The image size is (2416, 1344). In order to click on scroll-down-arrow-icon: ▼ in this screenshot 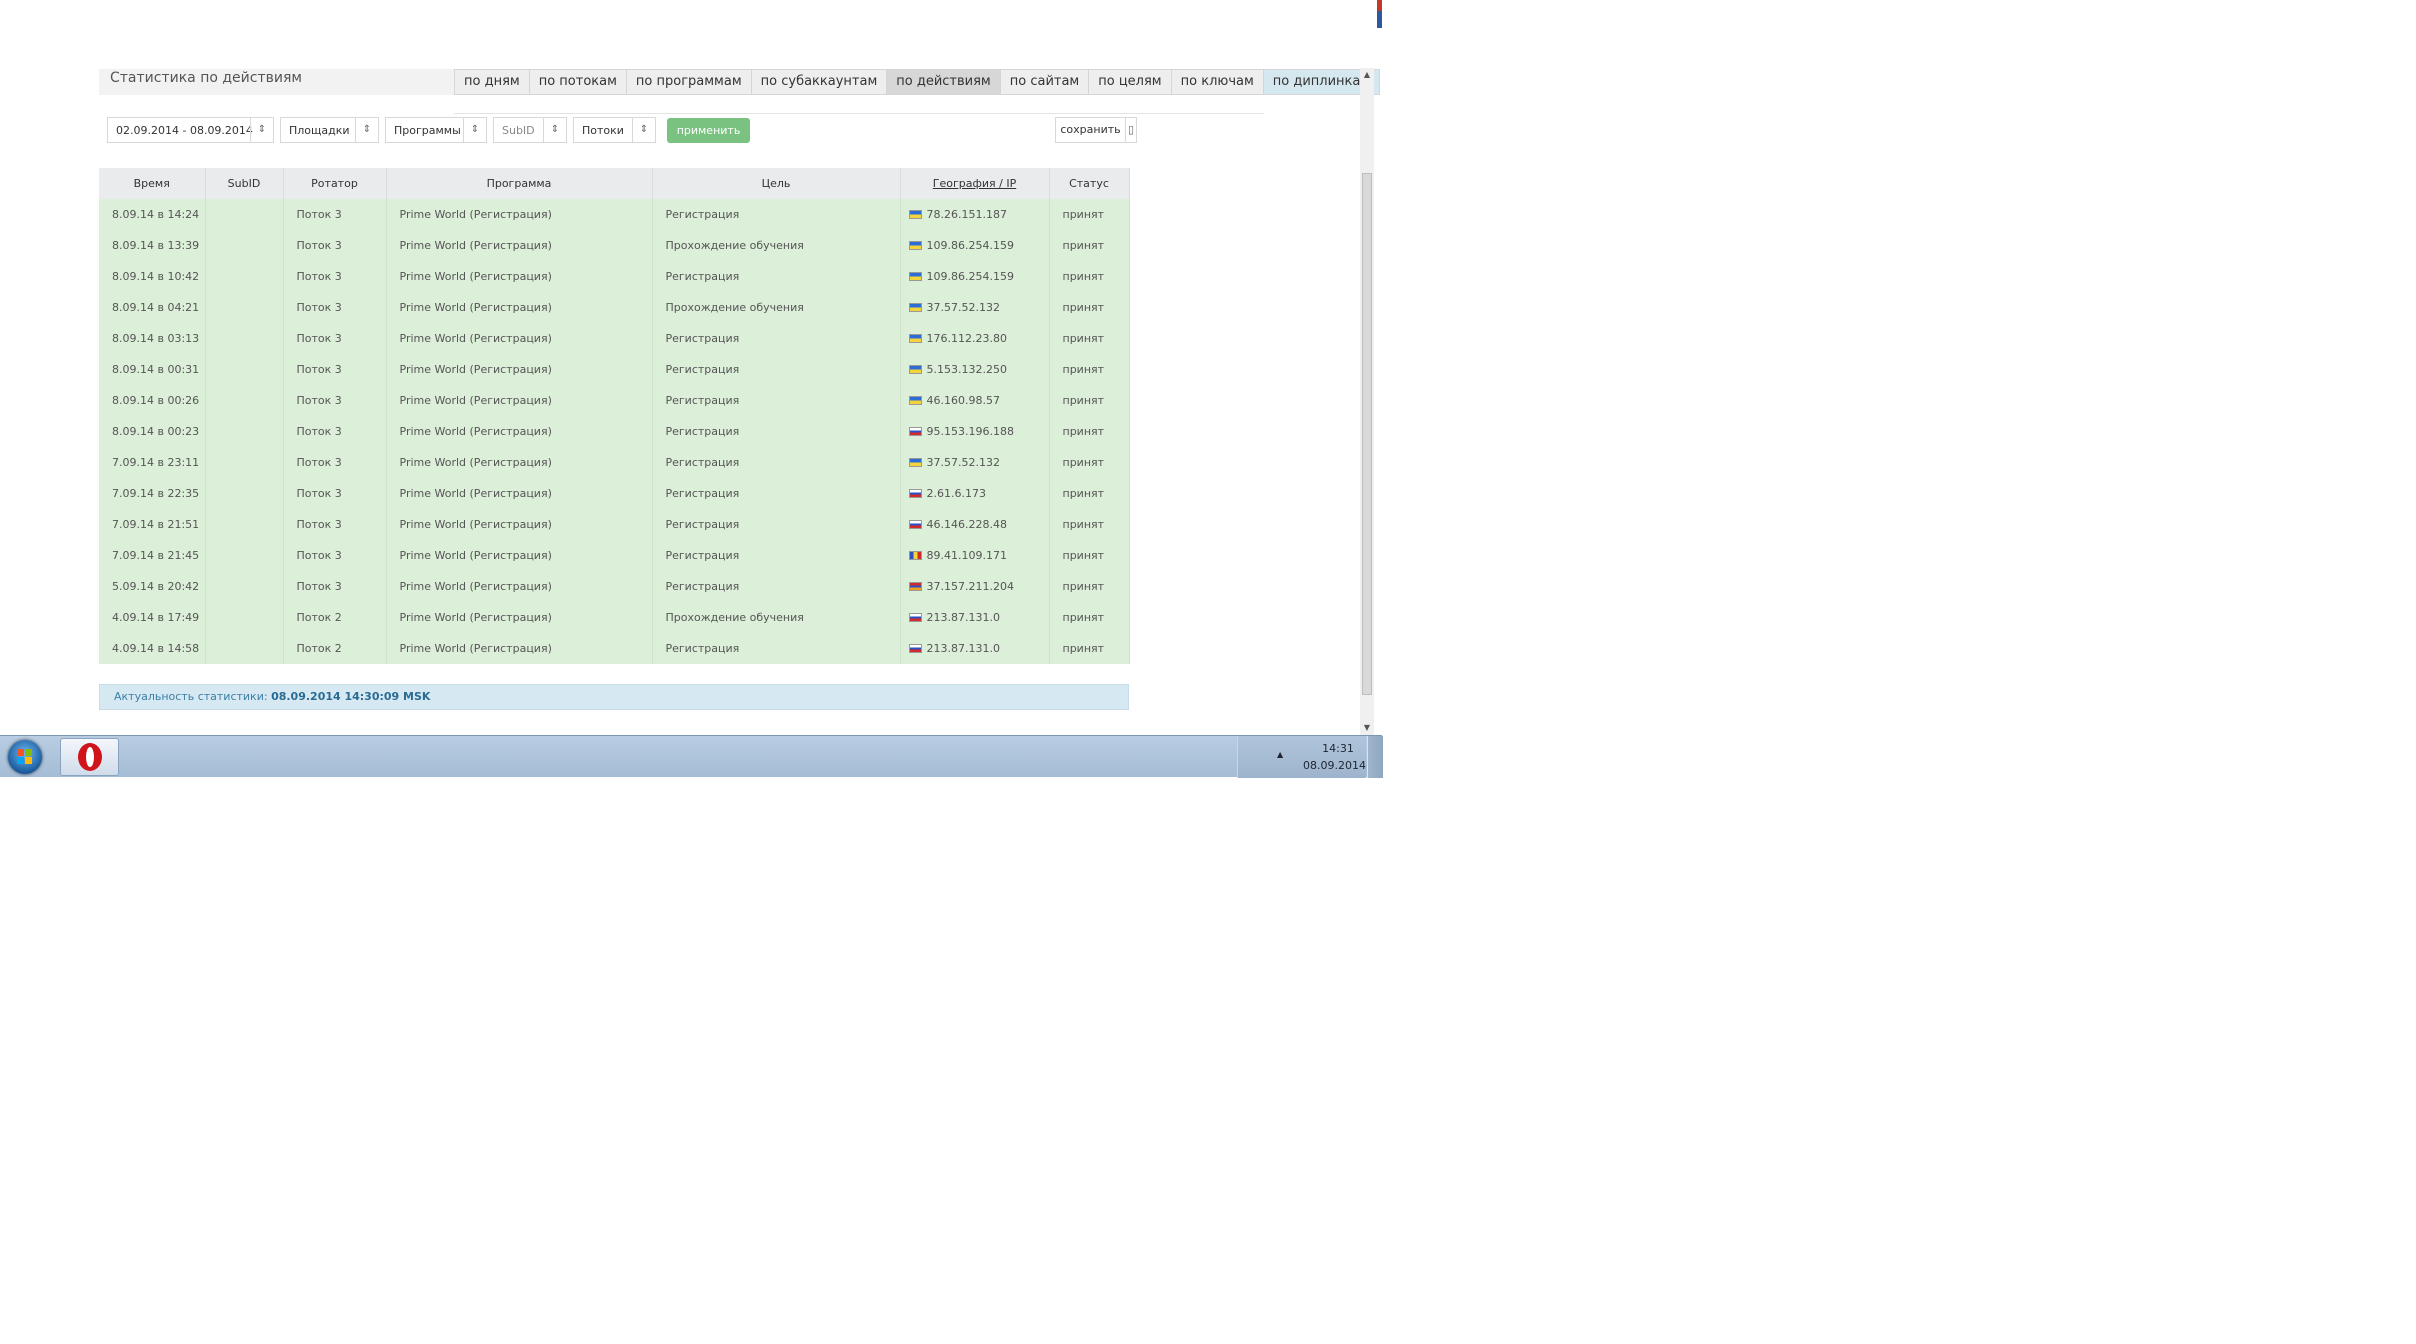, I will do `click(1367, 728)`.